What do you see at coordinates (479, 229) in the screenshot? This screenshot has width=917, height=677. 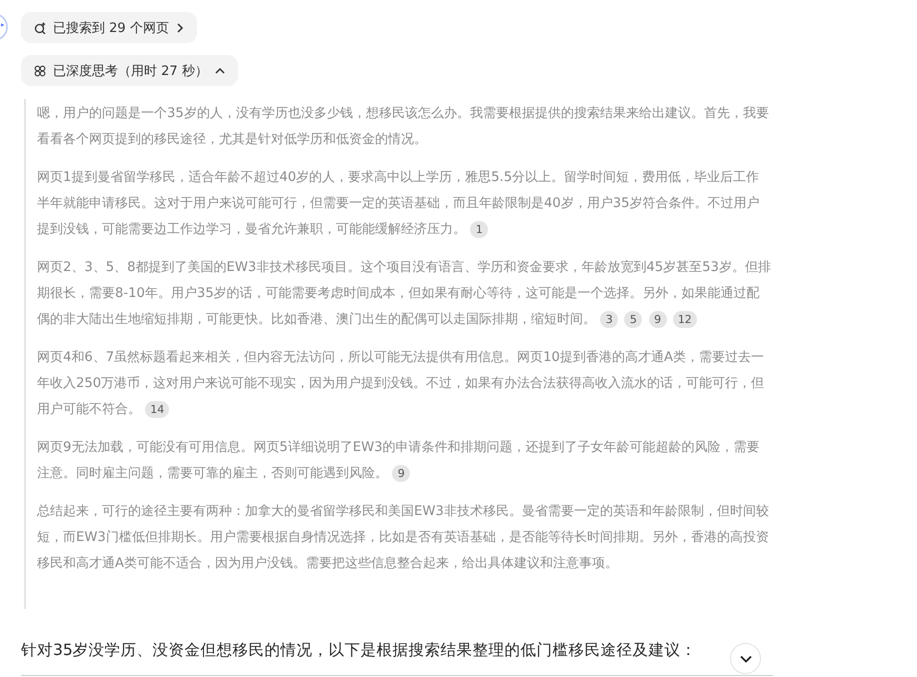 I see `citation-badge: 1` at bounding box center [479, 229].